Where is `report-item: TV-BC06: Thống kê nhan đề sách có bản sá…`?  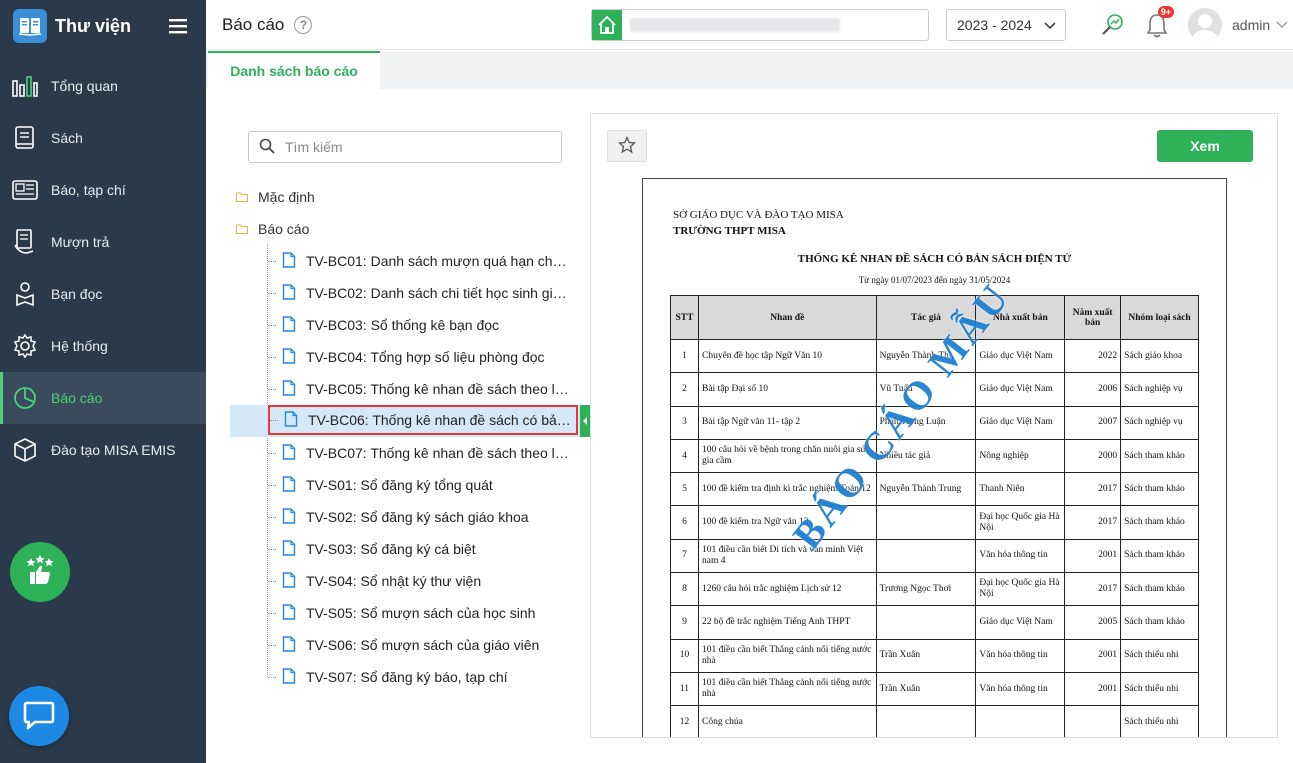
report-item: TV-BC06: Thống kê nhan đề sách có bản sá… is located at coordinates (423, 420).